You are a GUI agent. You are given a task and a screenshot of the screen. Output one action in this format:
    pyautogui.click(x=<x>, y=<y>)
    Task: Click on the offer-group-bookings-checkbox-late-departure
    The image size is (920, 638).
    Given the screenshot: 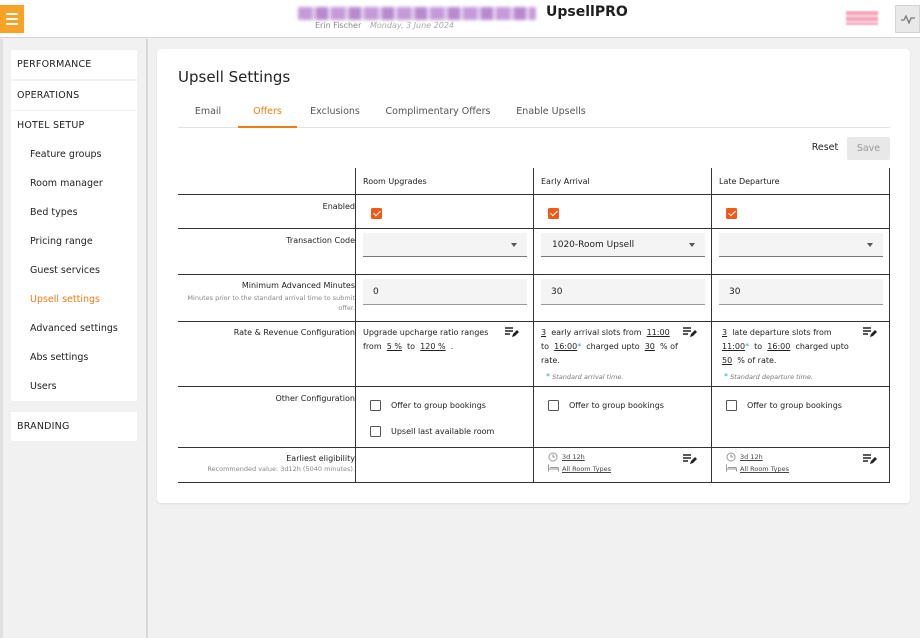 What is the action you would take?
    pyautogui.click(x=731, y=405)
    